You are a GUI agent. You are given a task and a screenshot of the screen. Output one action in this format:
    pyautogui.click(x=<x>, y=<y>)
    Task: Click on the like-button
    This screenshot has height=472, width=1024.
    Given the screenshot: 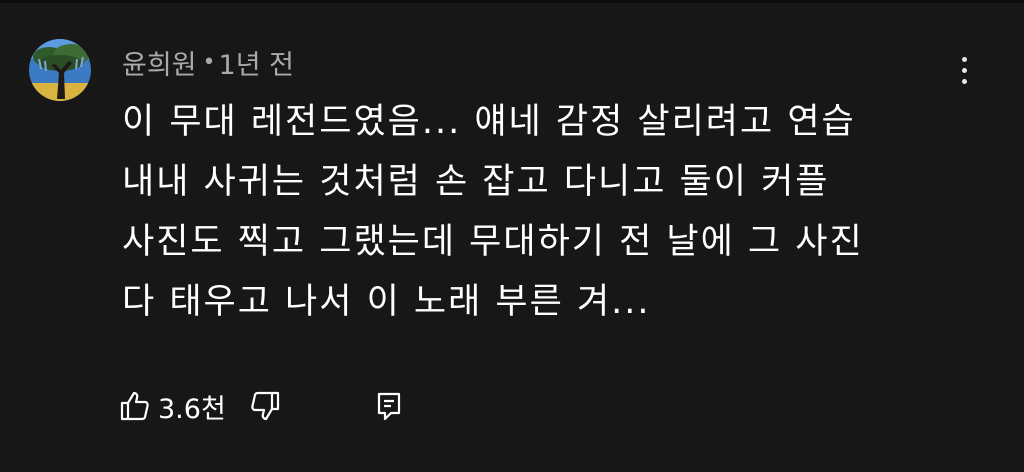 What is the action you would take?
    pyautogui.click(x=135, y=406)
    